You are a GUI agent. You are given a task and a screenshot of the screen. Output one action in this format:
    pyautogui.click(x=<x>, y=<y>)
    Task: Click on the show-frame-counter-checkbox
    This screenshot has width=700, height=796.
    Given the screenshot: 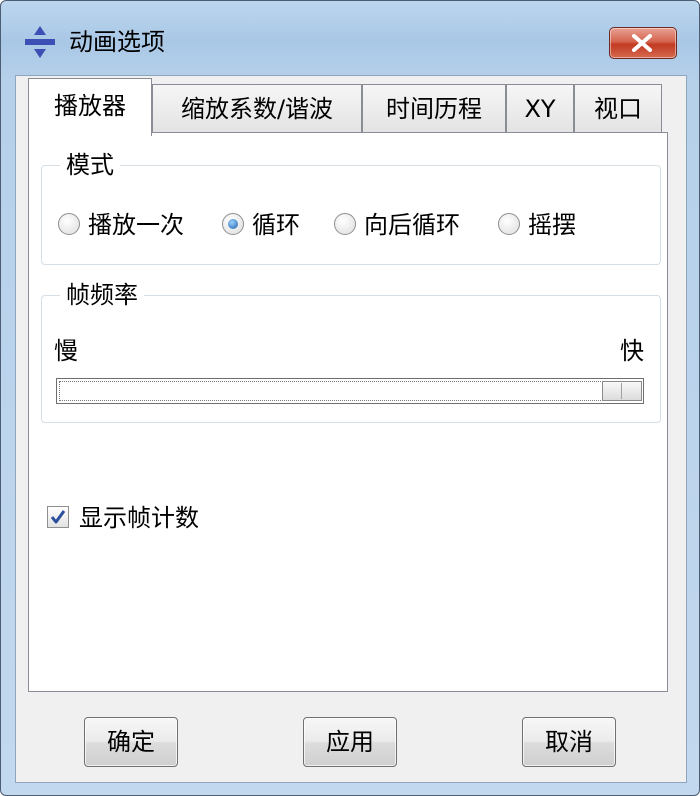 What is the action you would take?
    pyautogui.click(x=58, y=517)
    